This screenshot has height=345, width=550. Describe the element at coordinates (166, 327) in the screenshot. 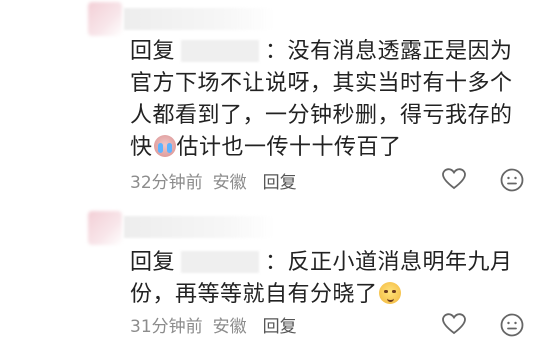

I see `comment-time: 31分钟前` at that location.